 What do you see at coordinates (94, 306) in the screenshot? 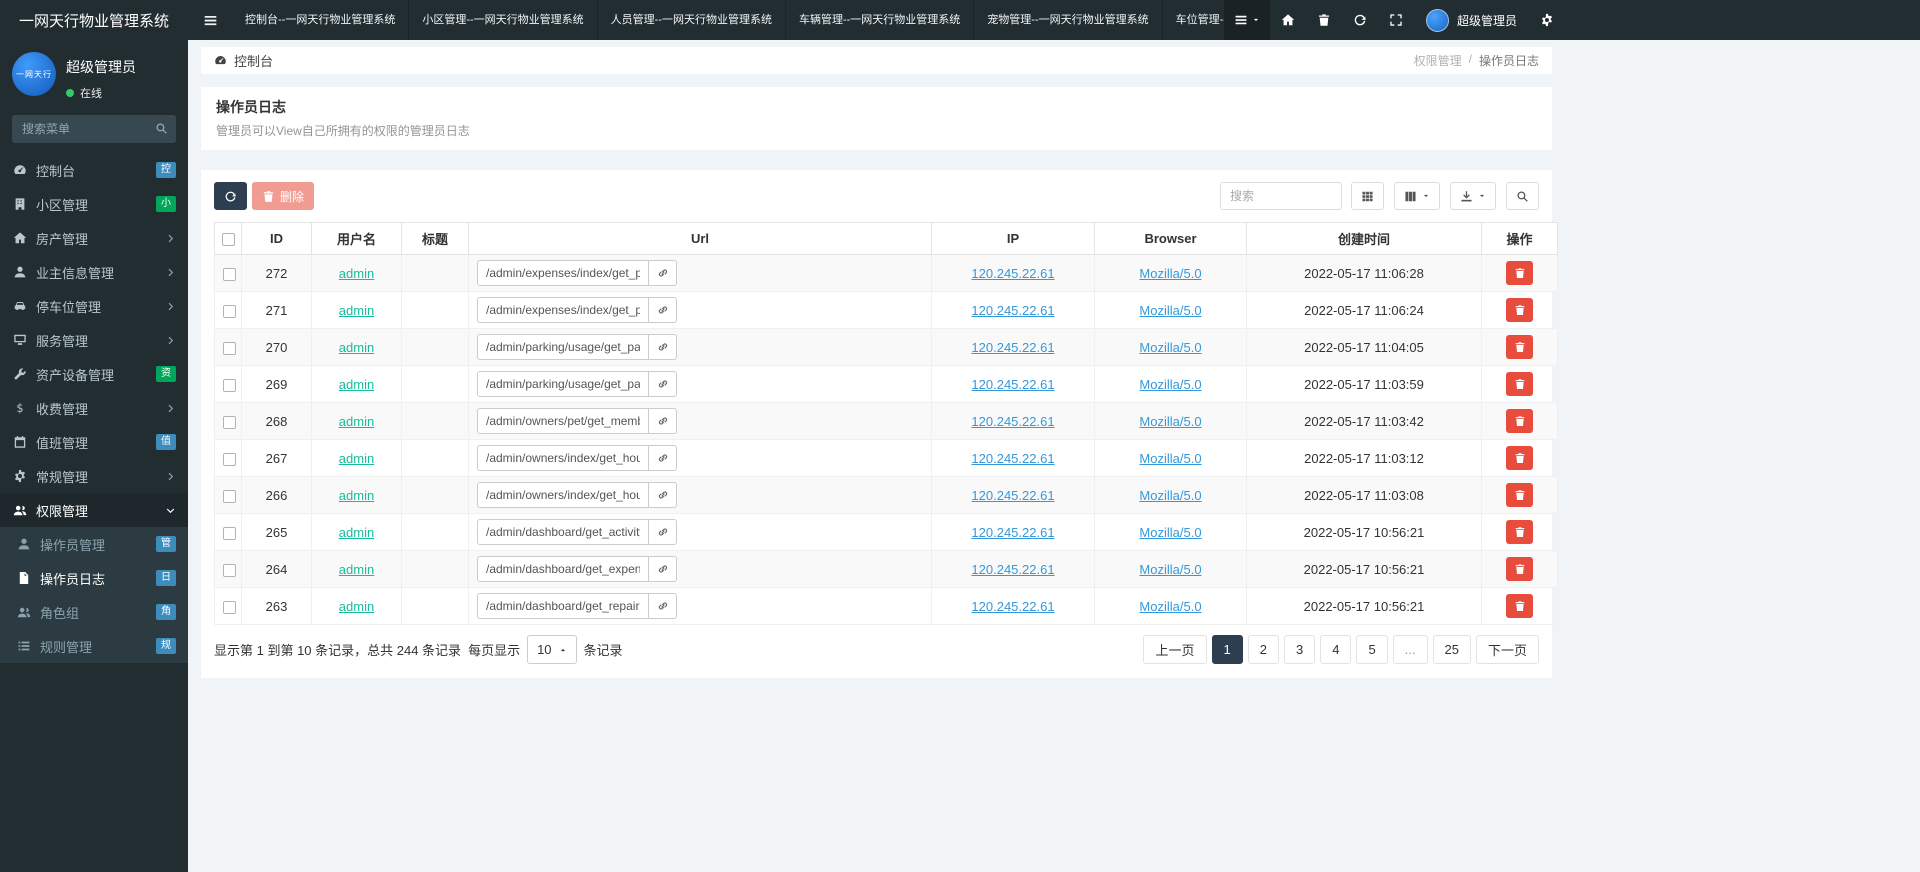
I see `sidebar-item-parking: 停车位管理` at bounding box center [94, 306].